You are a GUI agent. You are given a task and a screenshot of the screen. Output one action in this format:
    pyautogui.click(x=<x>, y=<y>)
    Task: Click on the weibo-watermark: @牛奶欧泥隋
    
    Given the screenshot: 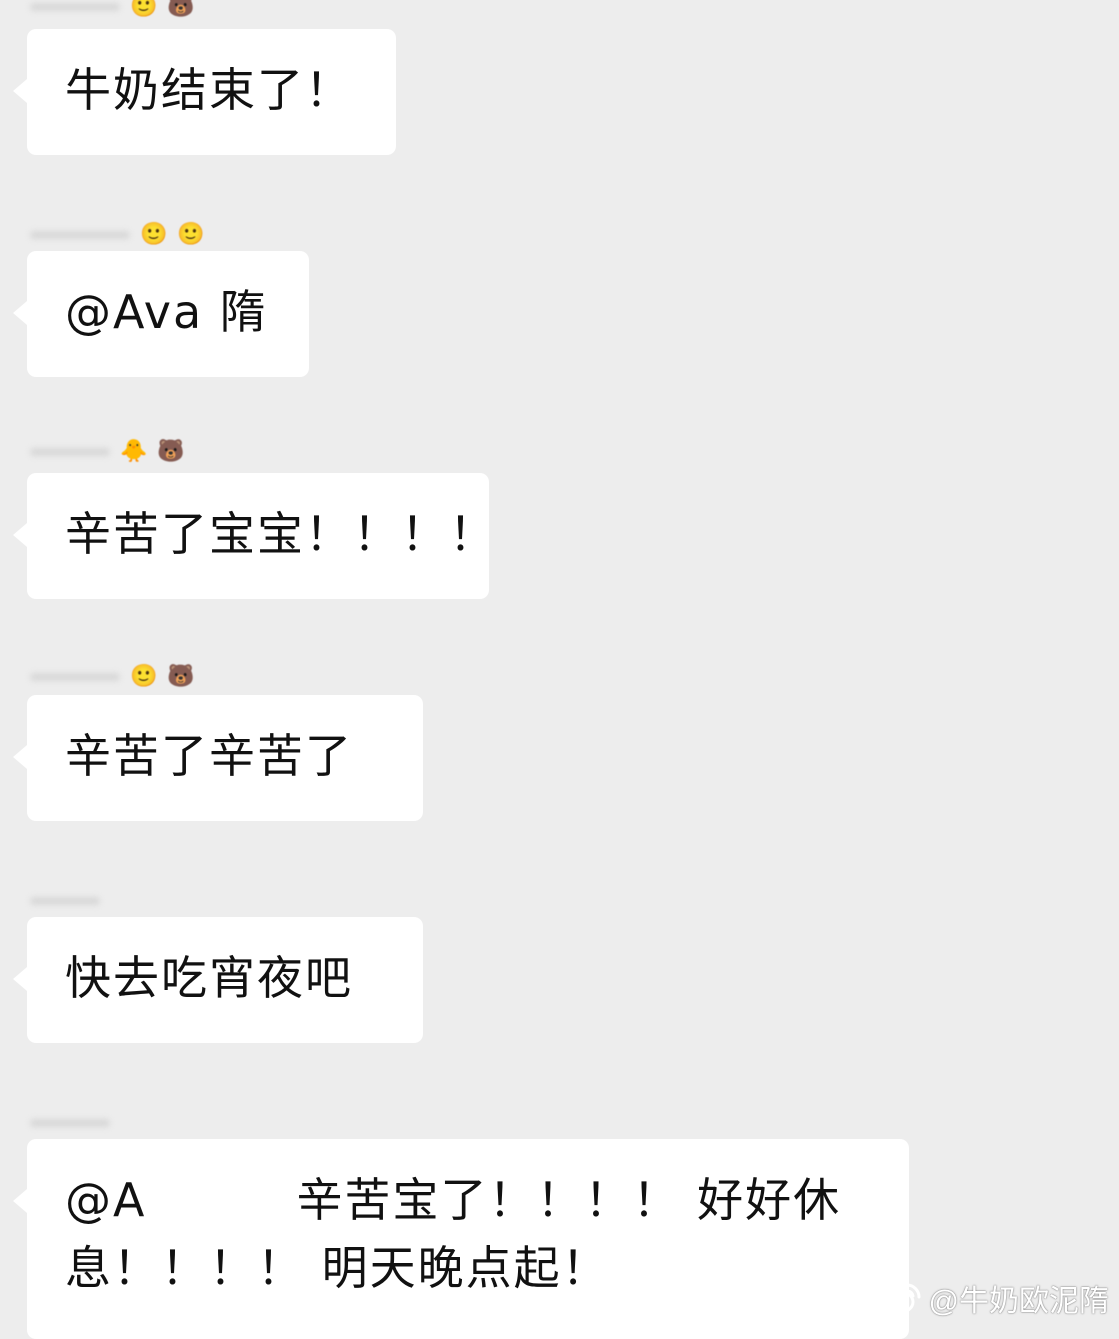 What is the action you would take?
    pyautogui.click(x=995, y=1298)
    